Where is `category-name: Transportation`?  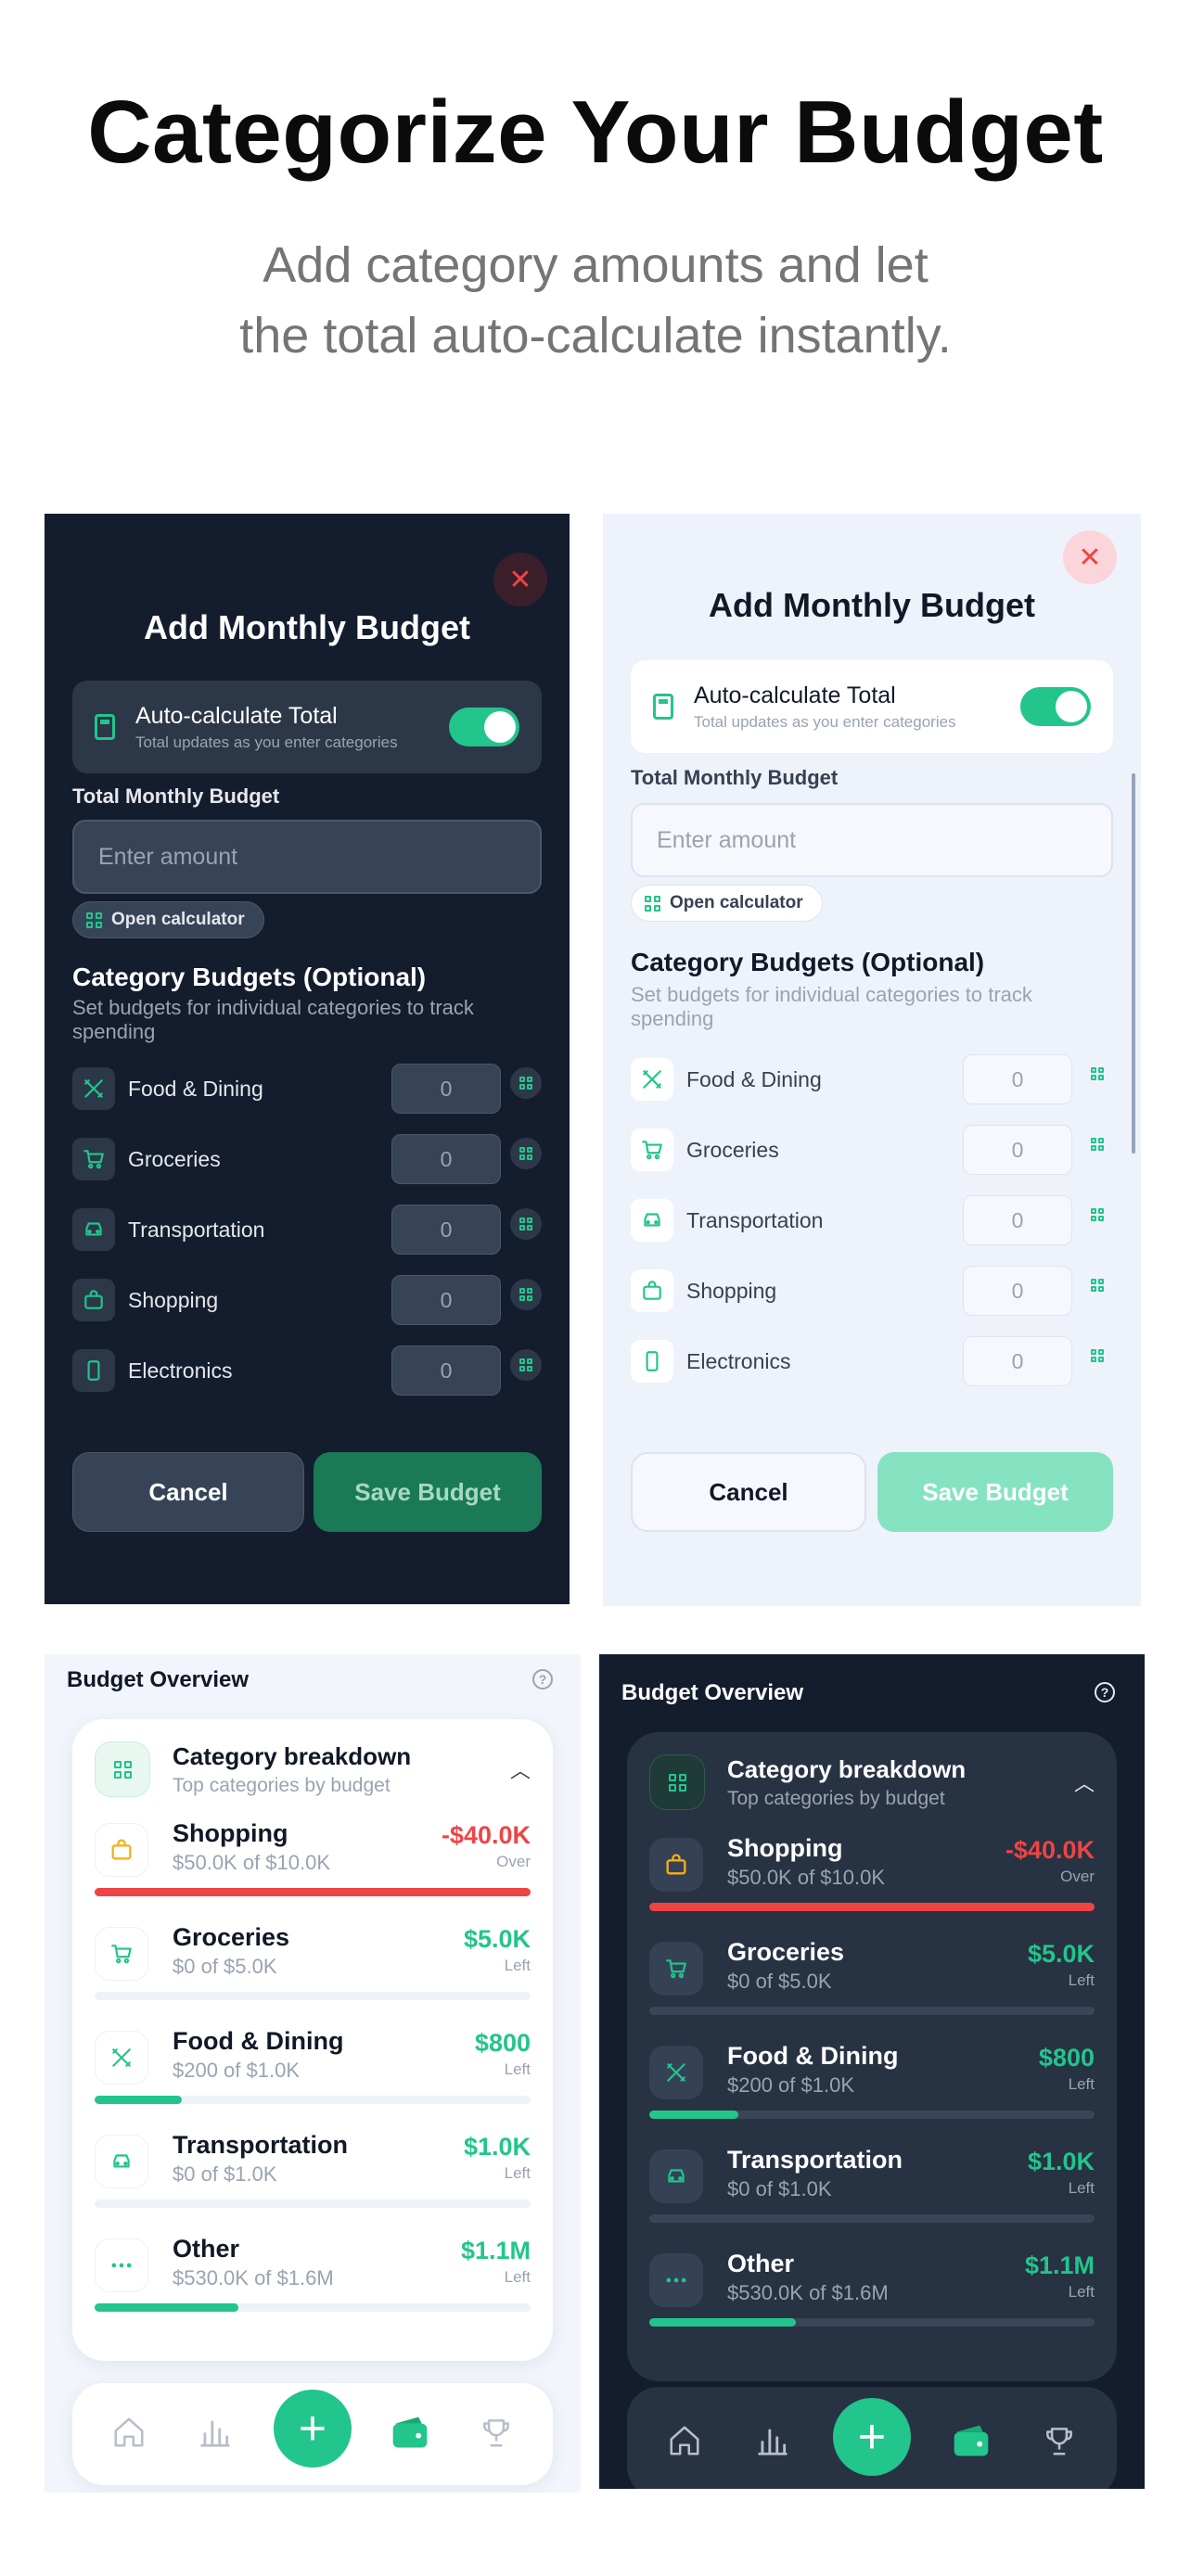
category-name: Transportation is located at coordinates (755, 1219).